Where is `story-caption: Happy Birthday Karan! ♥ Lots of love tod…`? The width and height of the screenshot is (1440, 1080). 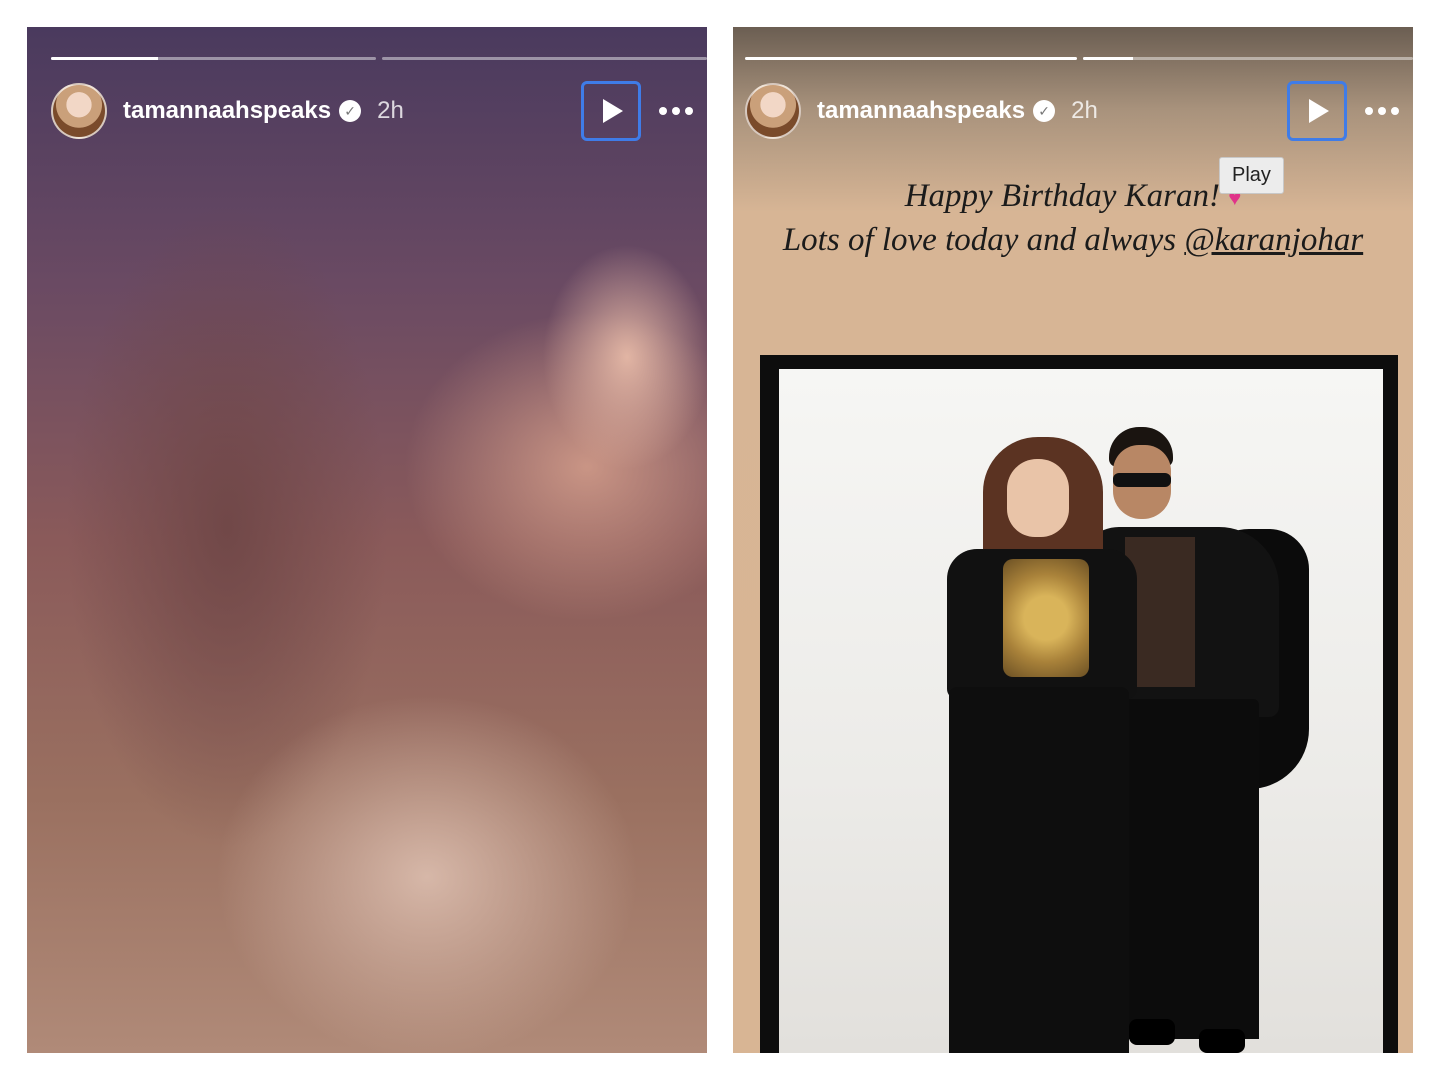 story-caption: Happy Birthday Karan! ♥ Lots of love tod… is located at coordinates (1073, 218).